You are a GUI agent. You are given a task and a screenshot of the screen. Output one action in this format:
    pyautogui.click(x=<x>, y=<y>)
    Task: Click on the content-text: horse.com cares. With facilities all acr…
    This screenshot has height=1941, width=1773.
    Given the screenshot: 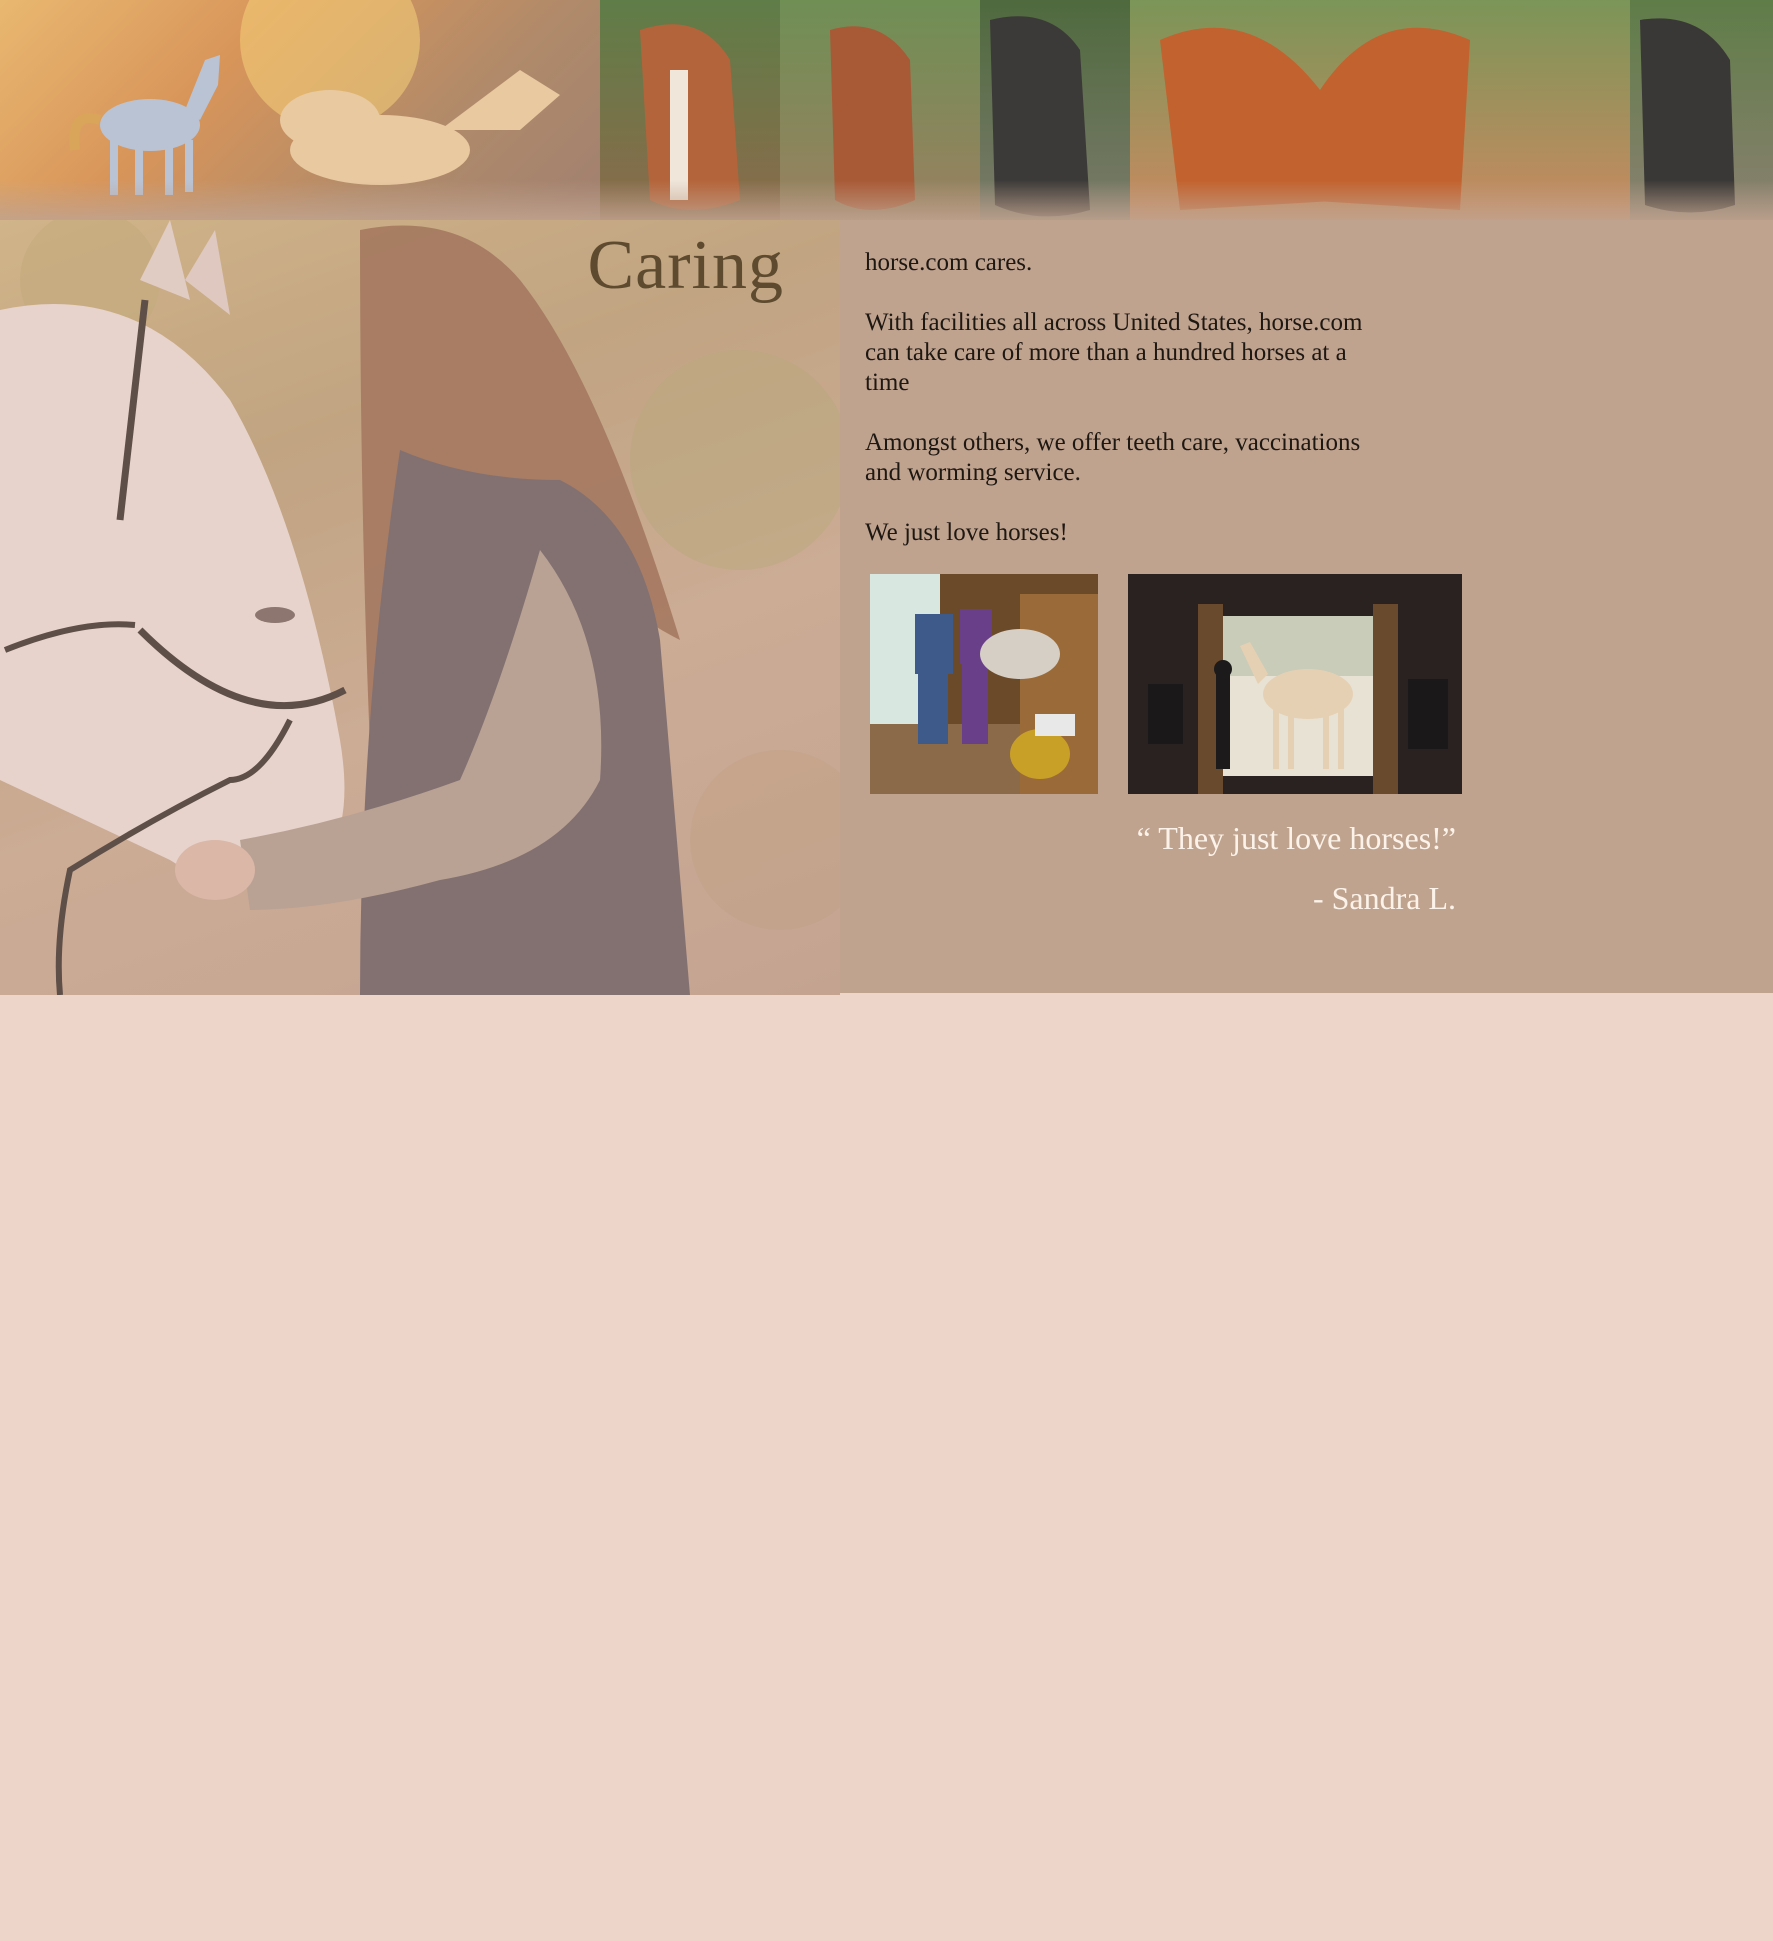 What is the action you would take?
    pyautogui.click(x=1130, y=413)
    